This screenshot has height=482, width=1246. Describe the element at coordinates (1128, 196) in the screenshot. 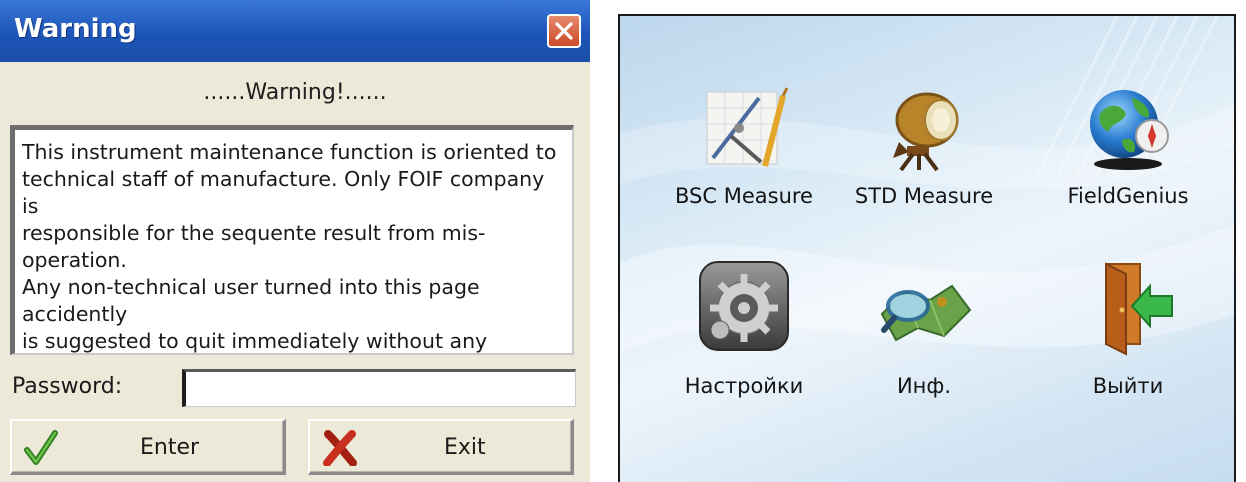

I see `app-label: FieldGenius` at that location.